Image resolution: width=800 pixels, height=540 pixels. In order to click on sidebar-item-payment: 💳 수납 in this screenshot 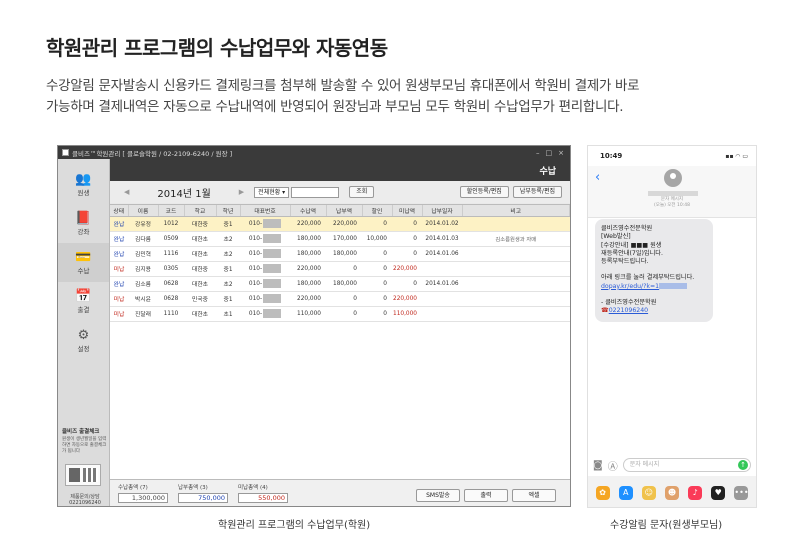, I will do `click(83, 262)`.